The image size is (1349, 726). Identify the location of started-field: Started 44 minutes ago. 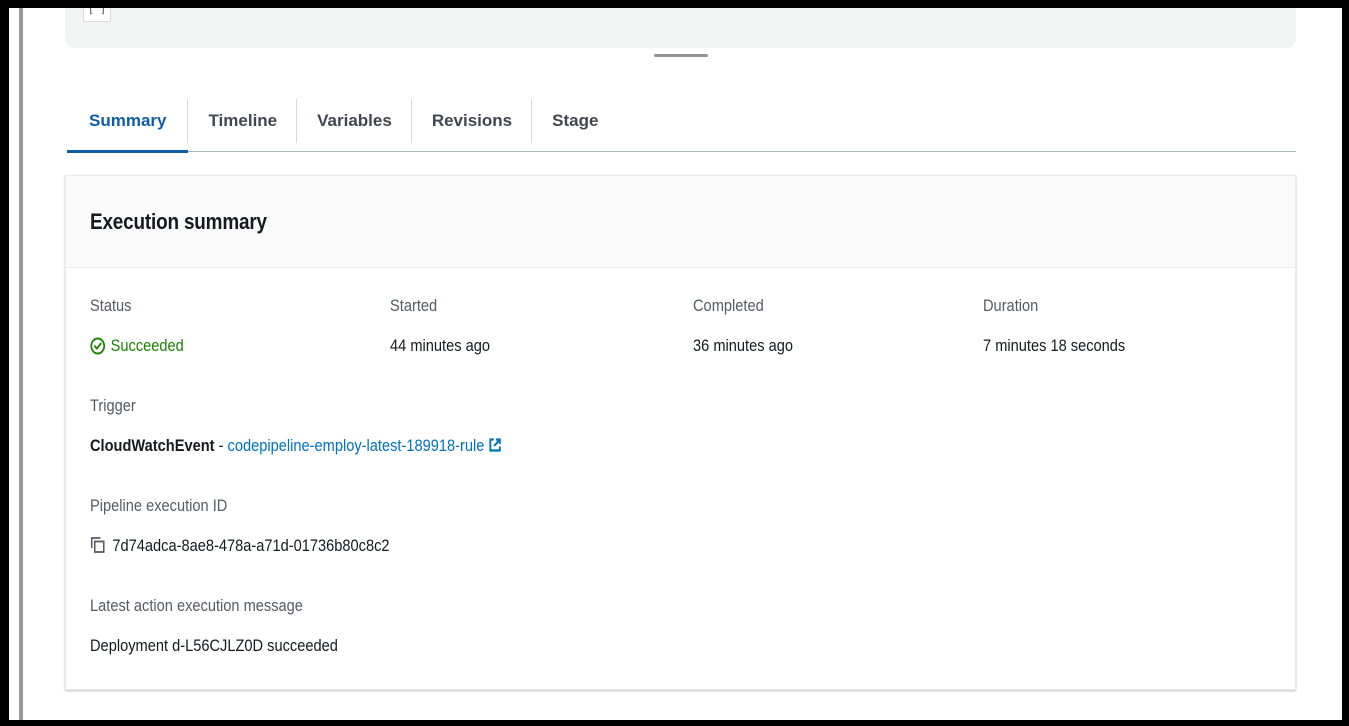
(530, 326).